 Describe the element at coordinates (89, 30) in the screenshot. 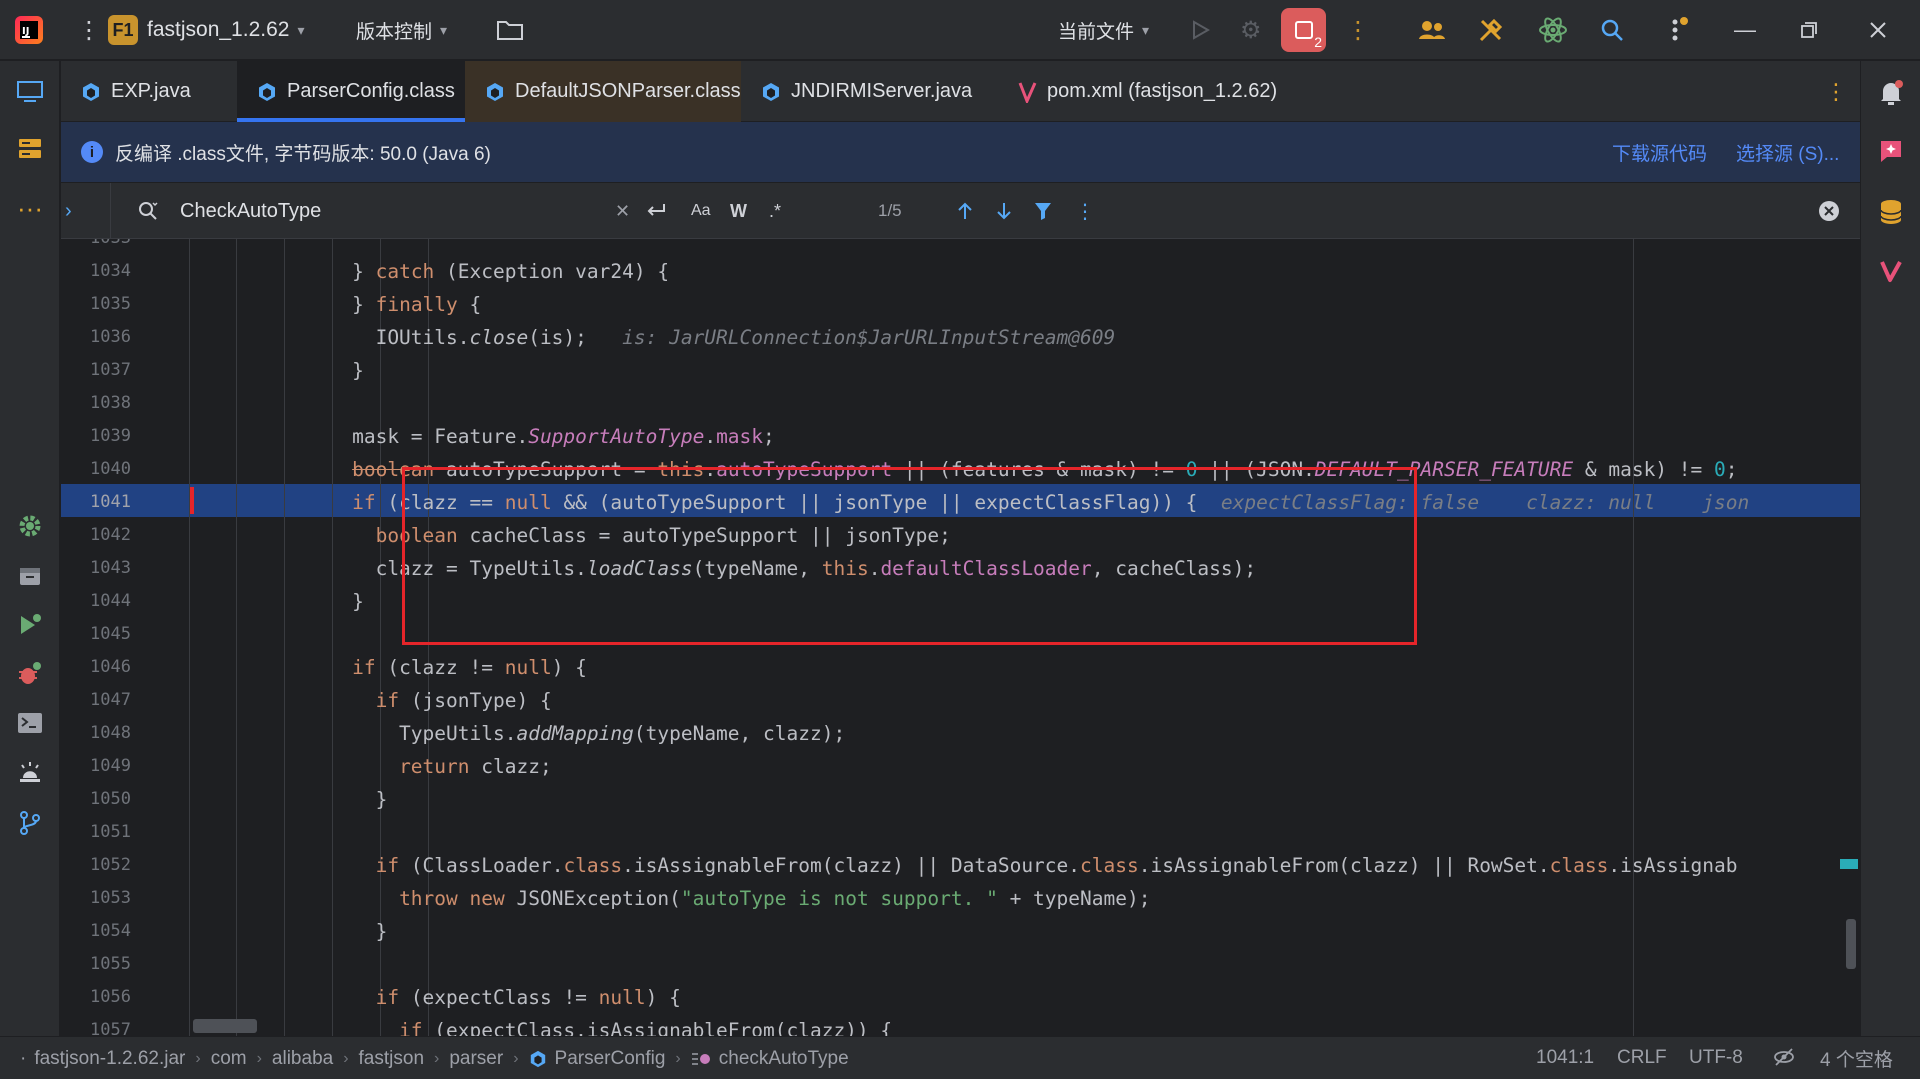

I see `main-menu-icon: ⋮` at that location.